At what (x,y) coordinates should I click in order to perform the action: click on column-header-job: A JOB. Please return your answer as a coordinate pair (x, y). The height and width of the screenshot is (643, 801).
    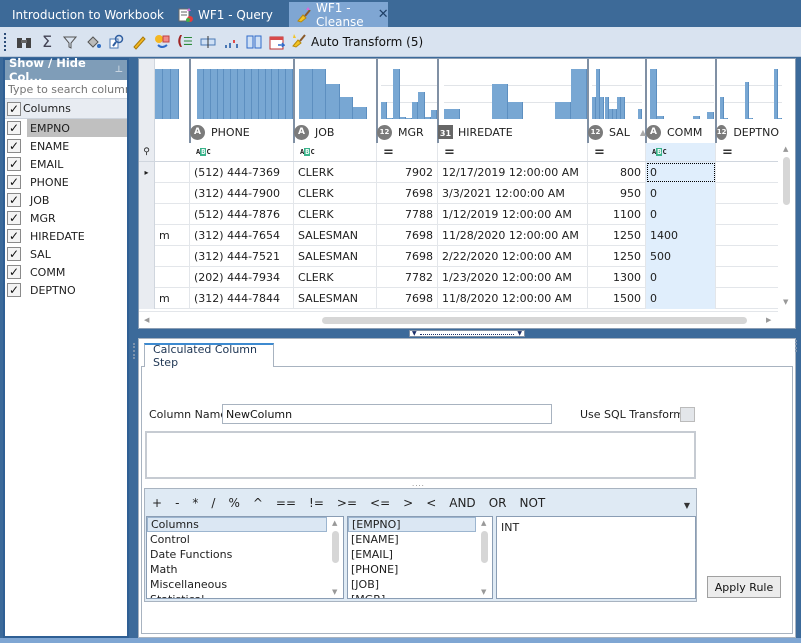
    Looking at the image, I should click on (335, 132).